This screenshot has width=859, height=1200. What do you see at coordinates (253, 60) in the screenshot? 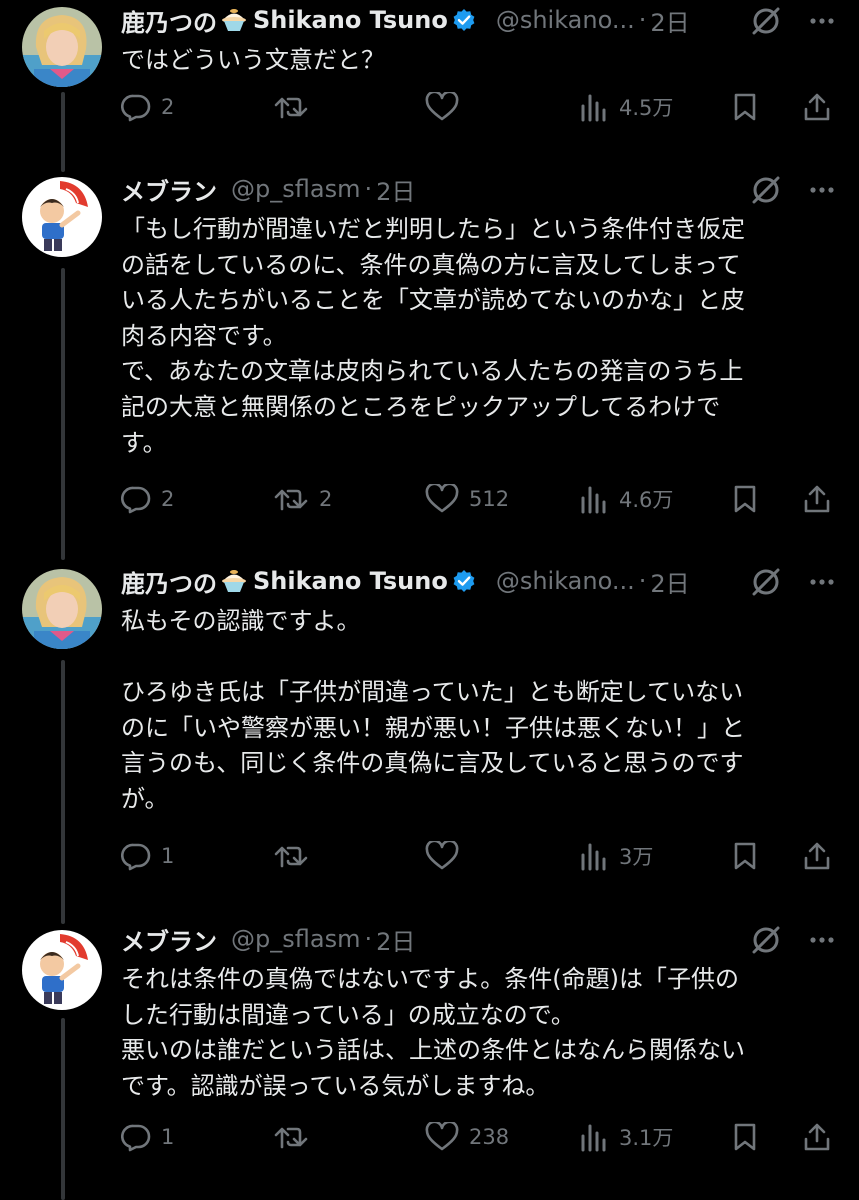
I see `tweet-text: ではどういう文意だと？` at bounding box center [253, 60].